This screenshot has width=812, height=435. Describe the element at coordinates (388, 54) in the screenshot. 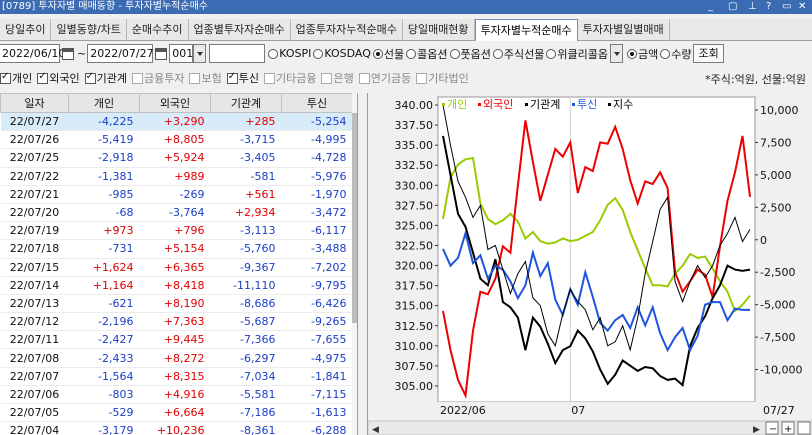

I see `radio-2: 선물` at that location.